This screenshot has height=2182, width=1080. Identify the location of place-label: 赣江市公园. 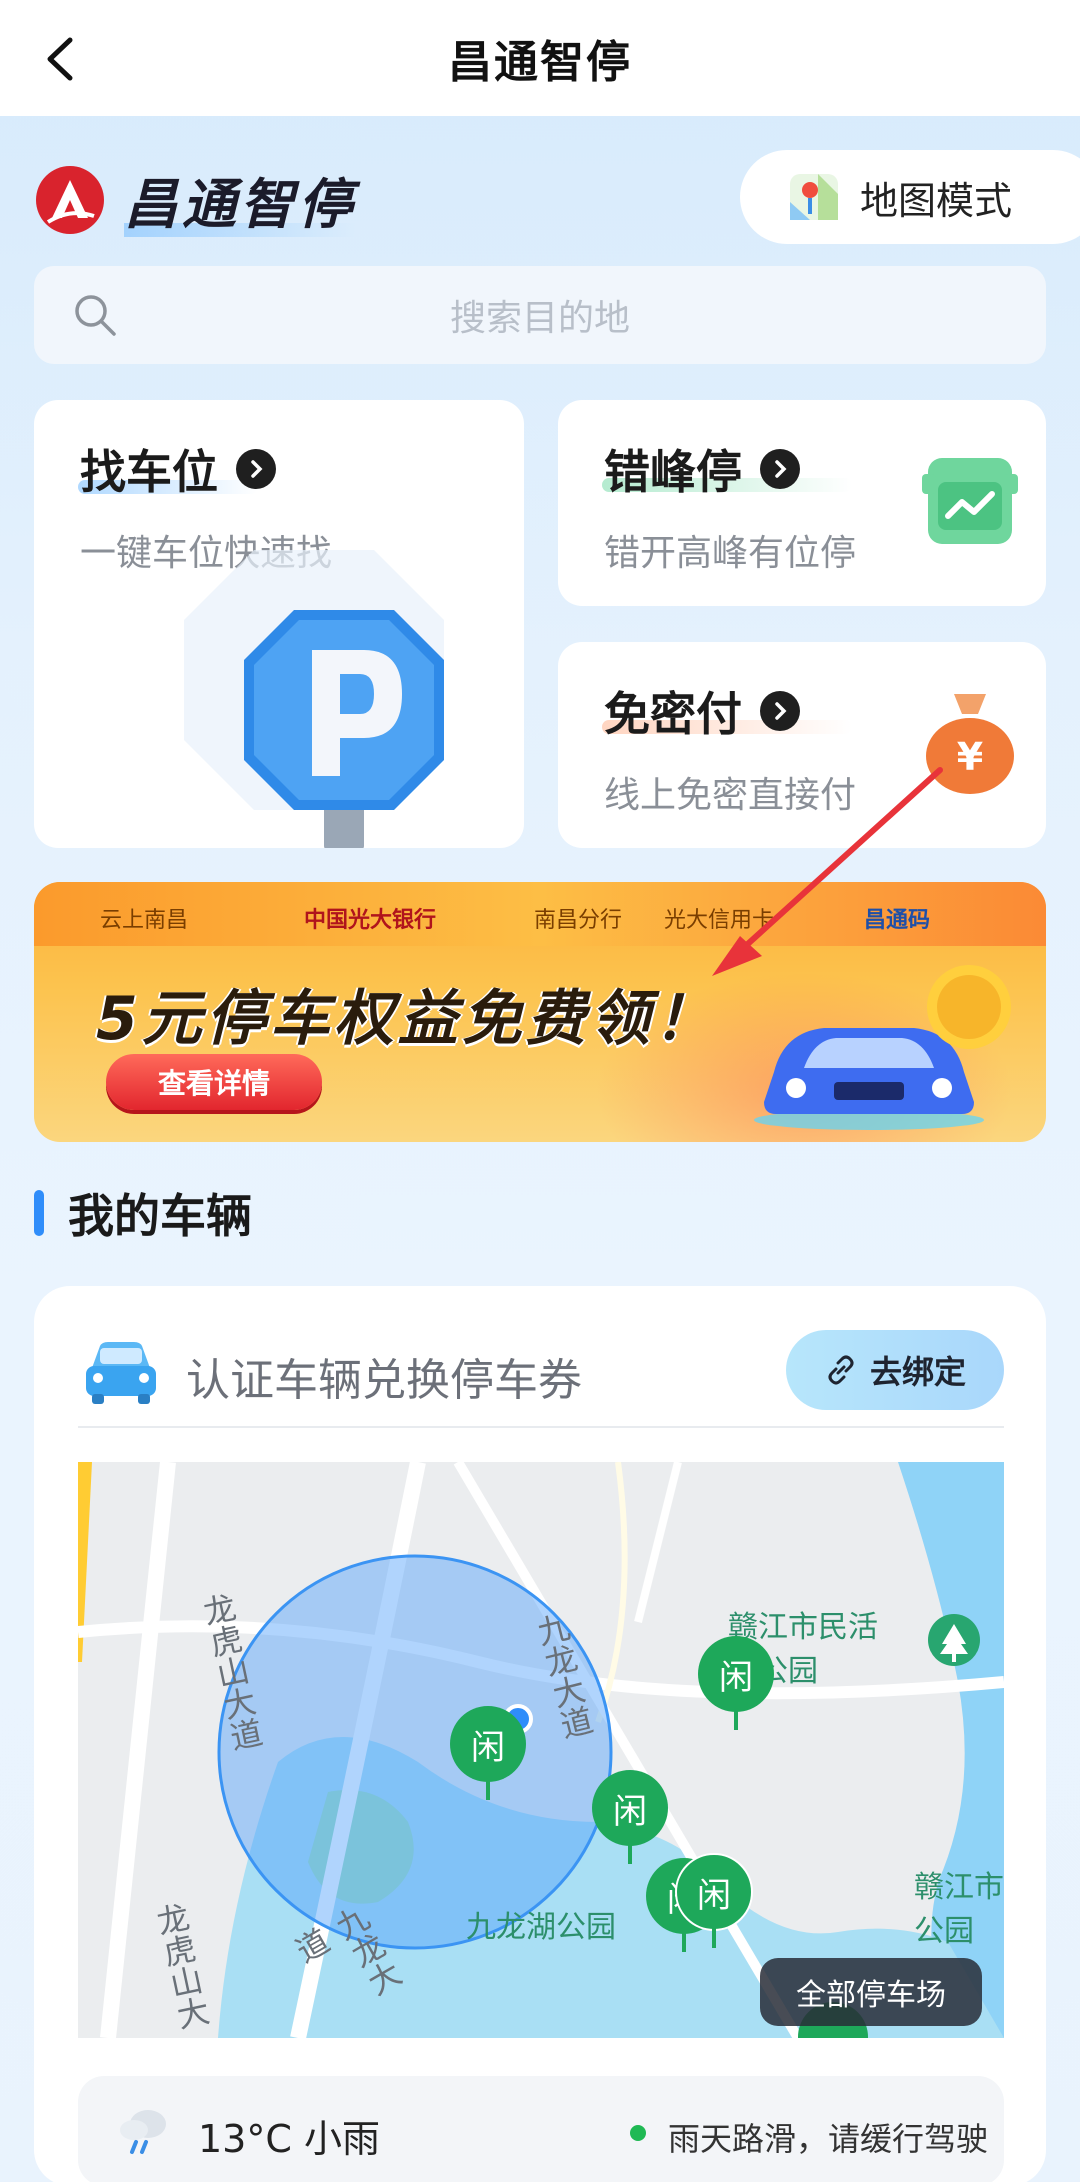
(959, 1909).